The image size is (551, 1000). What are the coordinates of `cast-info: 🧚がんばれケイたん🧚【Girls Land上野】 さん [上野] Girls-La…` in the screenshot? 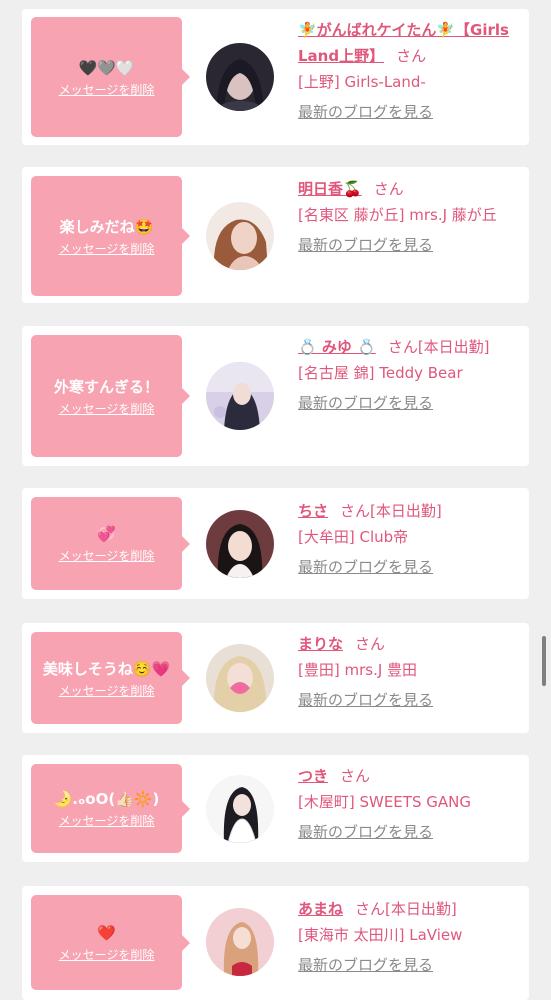 It's located at (411, 71).